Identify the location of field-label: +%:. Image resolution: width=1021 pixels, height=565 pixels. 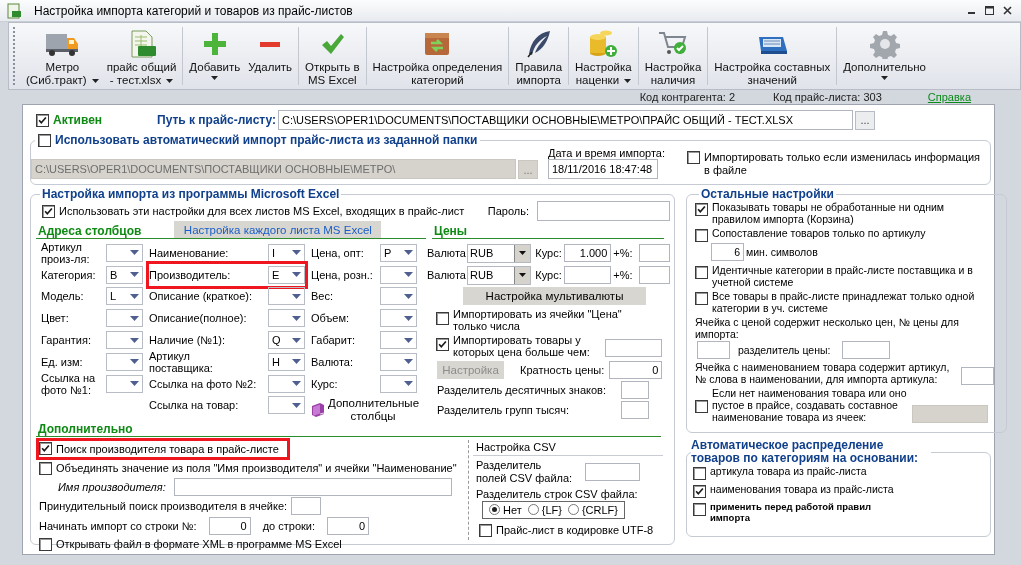
(623, 253).